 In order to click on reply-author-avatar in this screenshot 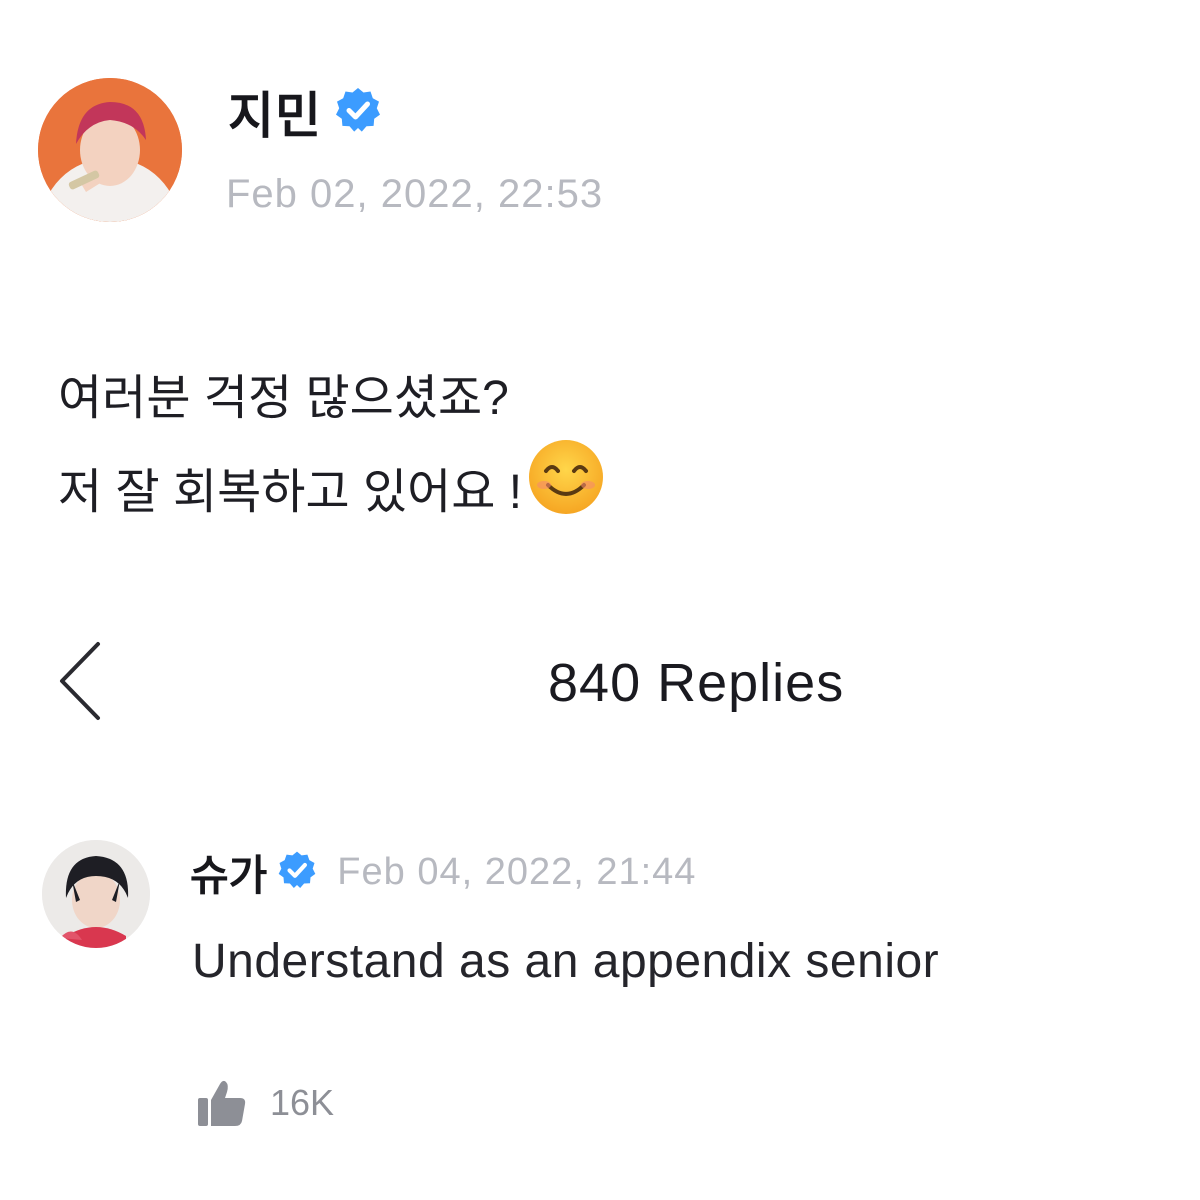, I will do `click(96, 894)`.